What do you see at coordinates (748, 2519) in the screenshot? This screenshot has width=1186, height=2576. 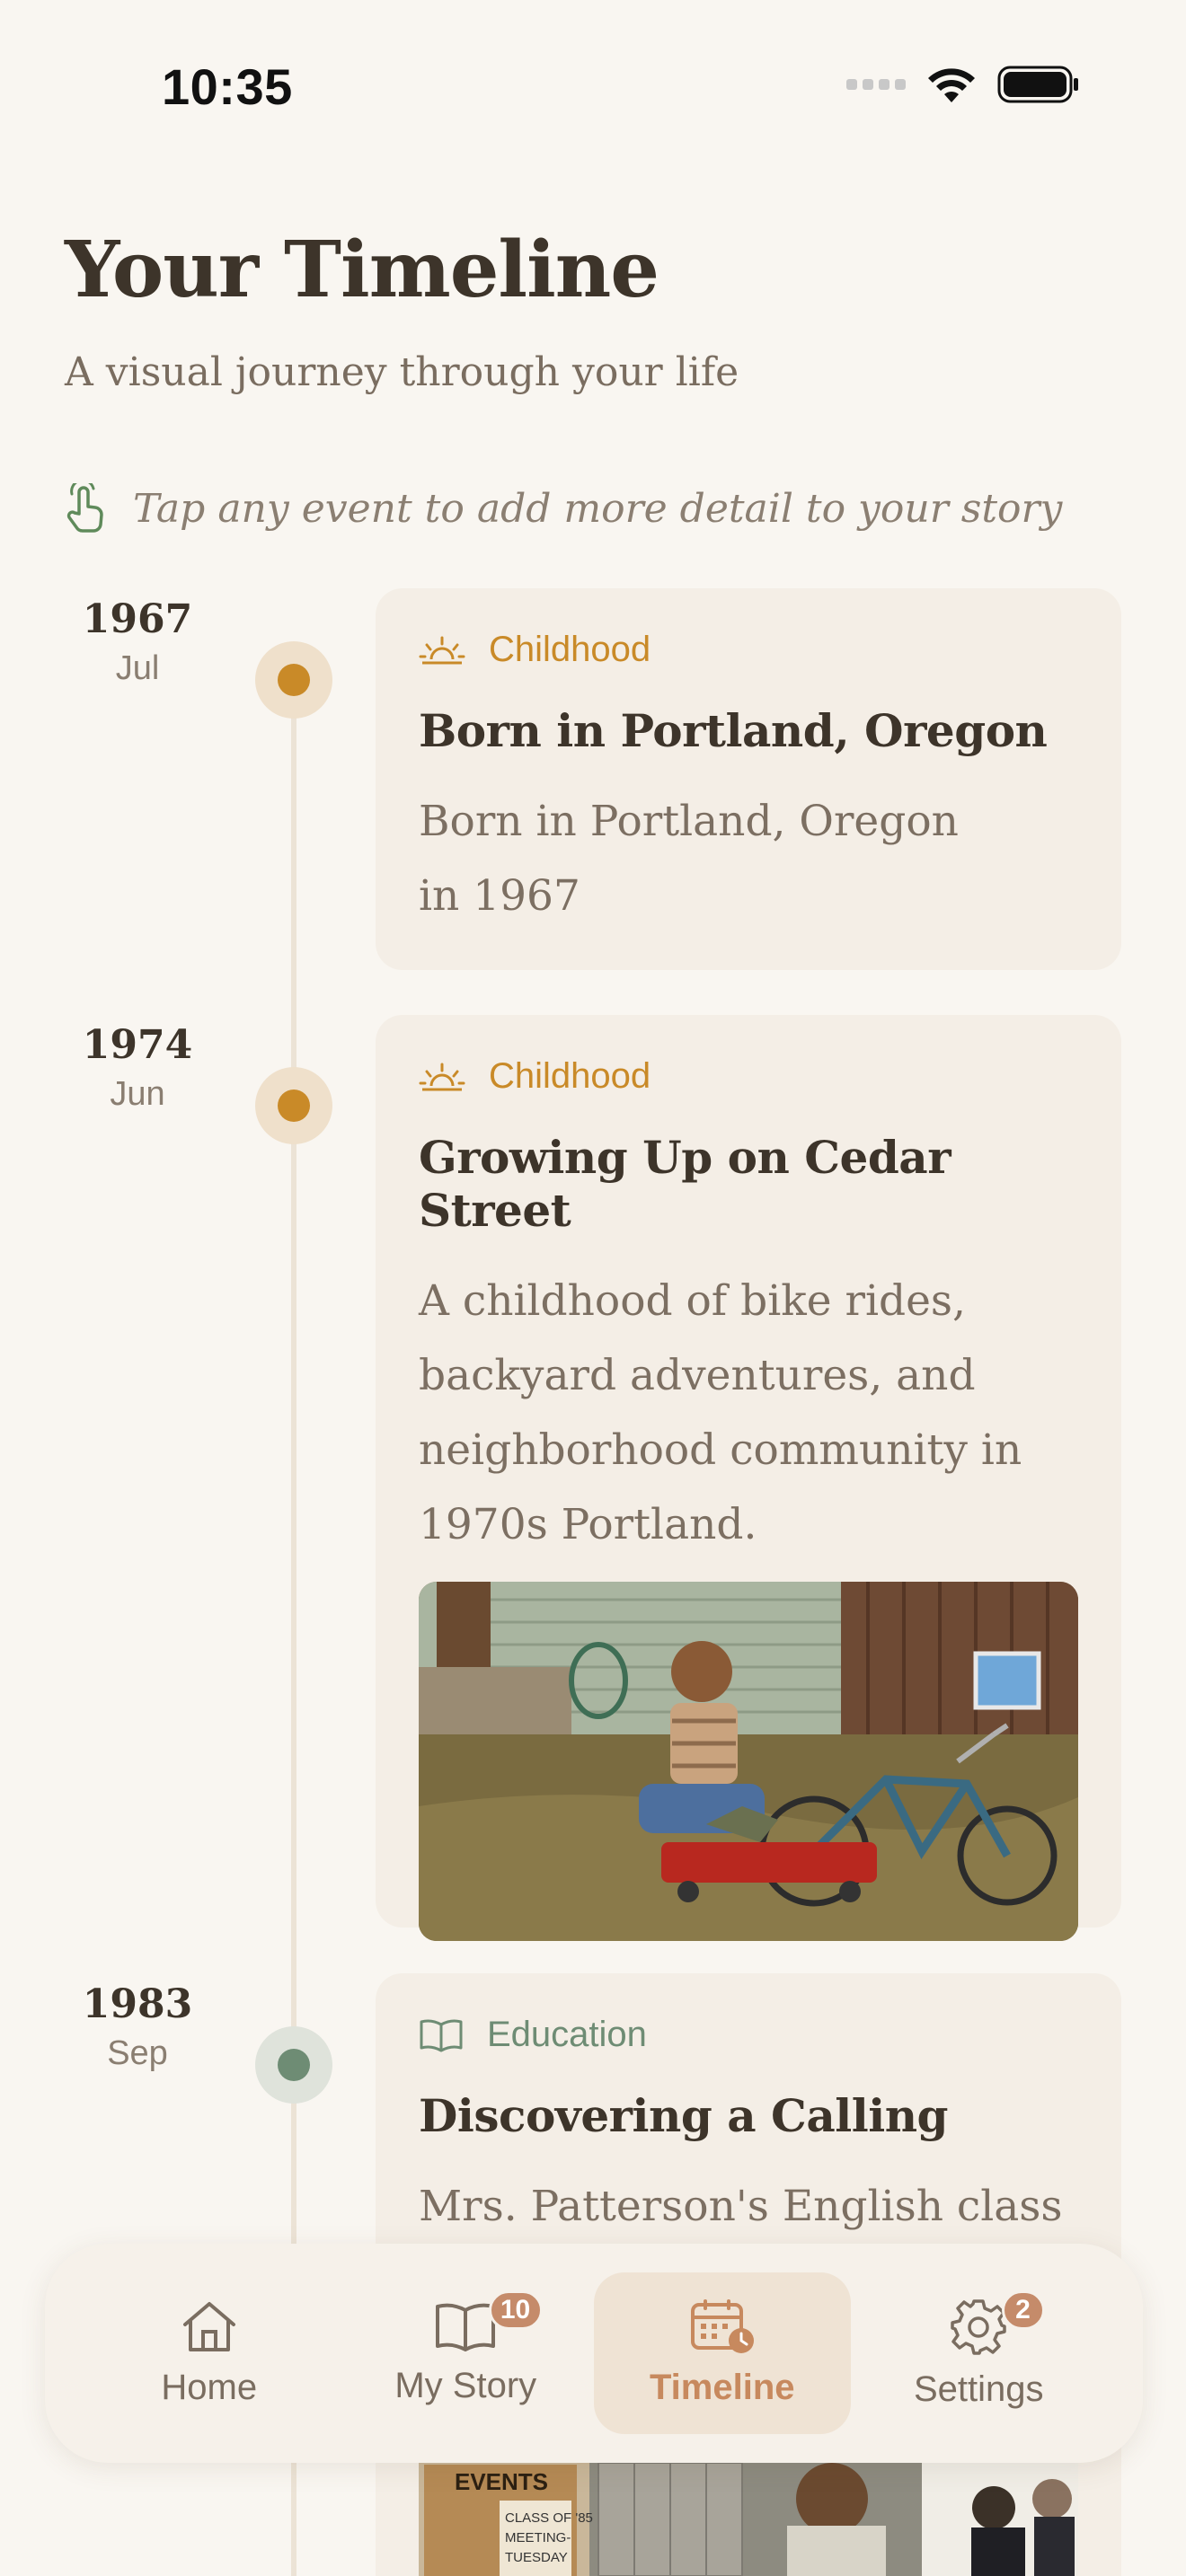 I see `event-photo: EVENTS CLASS OF '85 MEETING- TUESDAY` at bounding box center [748, 2519].